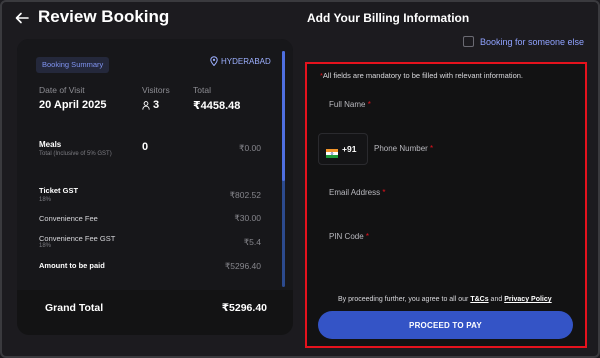 This screenshot has width=600, height=358. I want to click on total-value: ₹4458.48, so click(217, 106).